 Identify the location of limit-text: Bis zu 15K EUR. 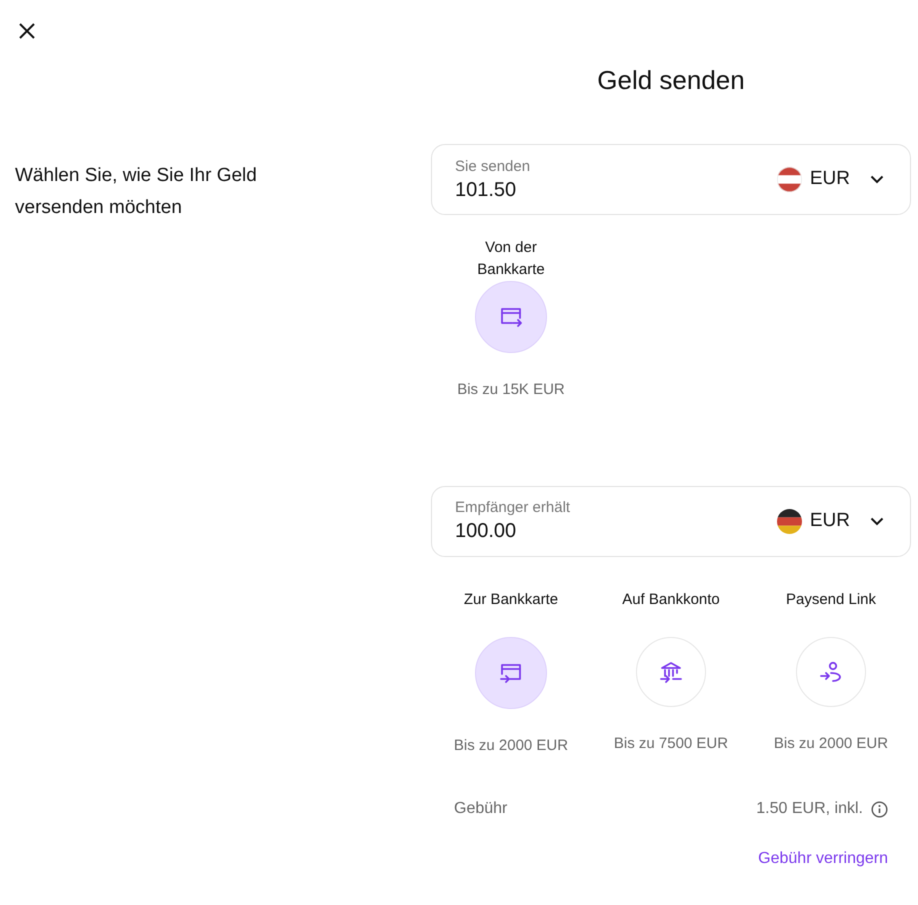
(511, 390).